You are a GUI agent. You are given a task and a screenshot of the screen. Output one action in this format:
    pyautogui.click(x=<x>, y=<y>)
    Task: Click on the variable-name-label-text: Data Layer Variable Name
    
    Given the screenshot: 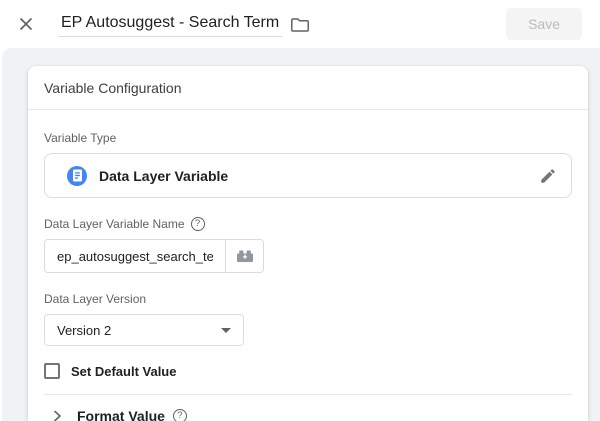 What is the action you would take?
    pyautogui.click(x=114, y=224)
    